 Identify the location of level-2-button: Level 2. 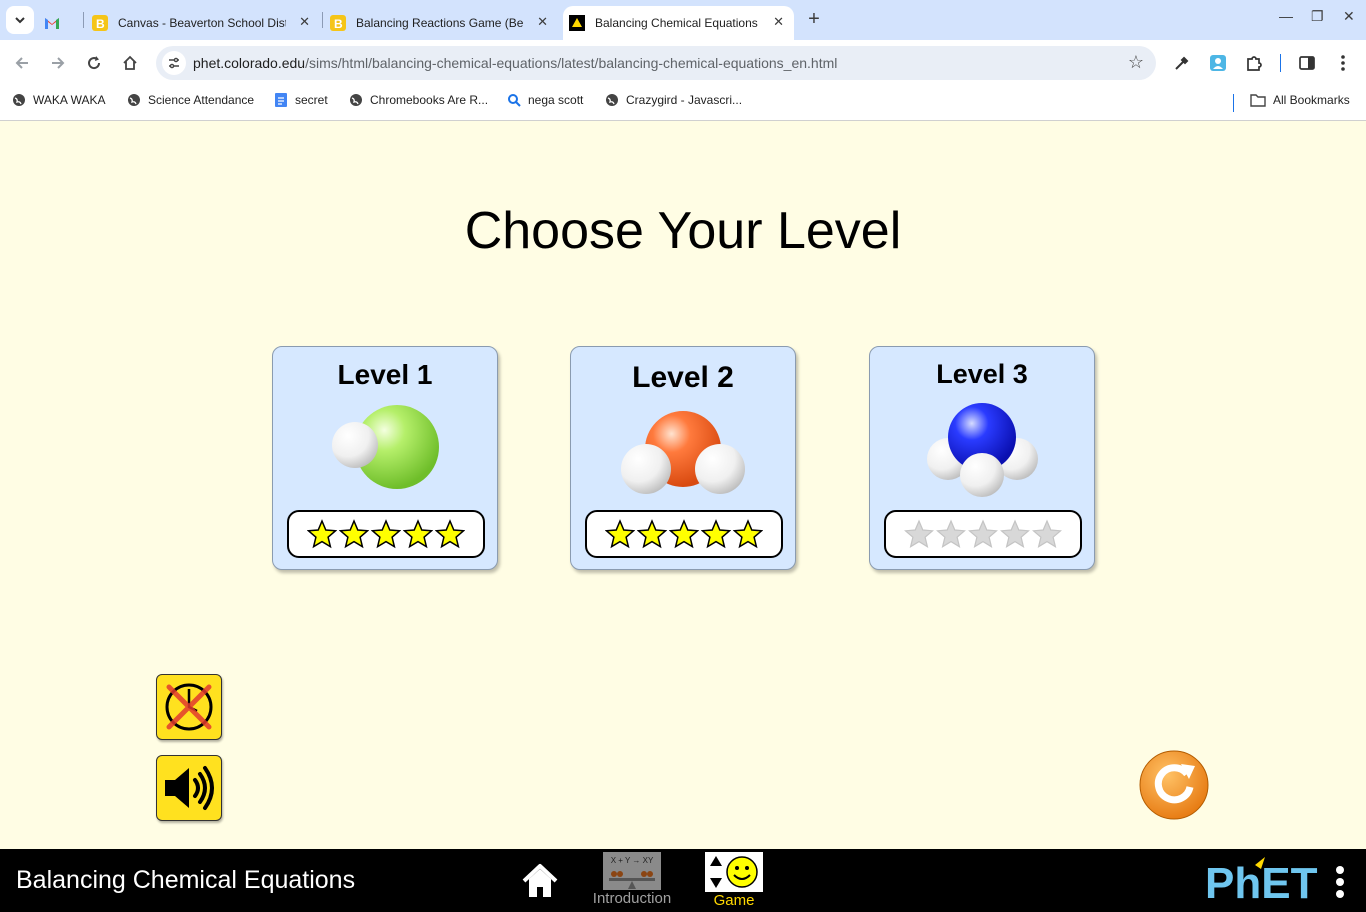
(683, 458).